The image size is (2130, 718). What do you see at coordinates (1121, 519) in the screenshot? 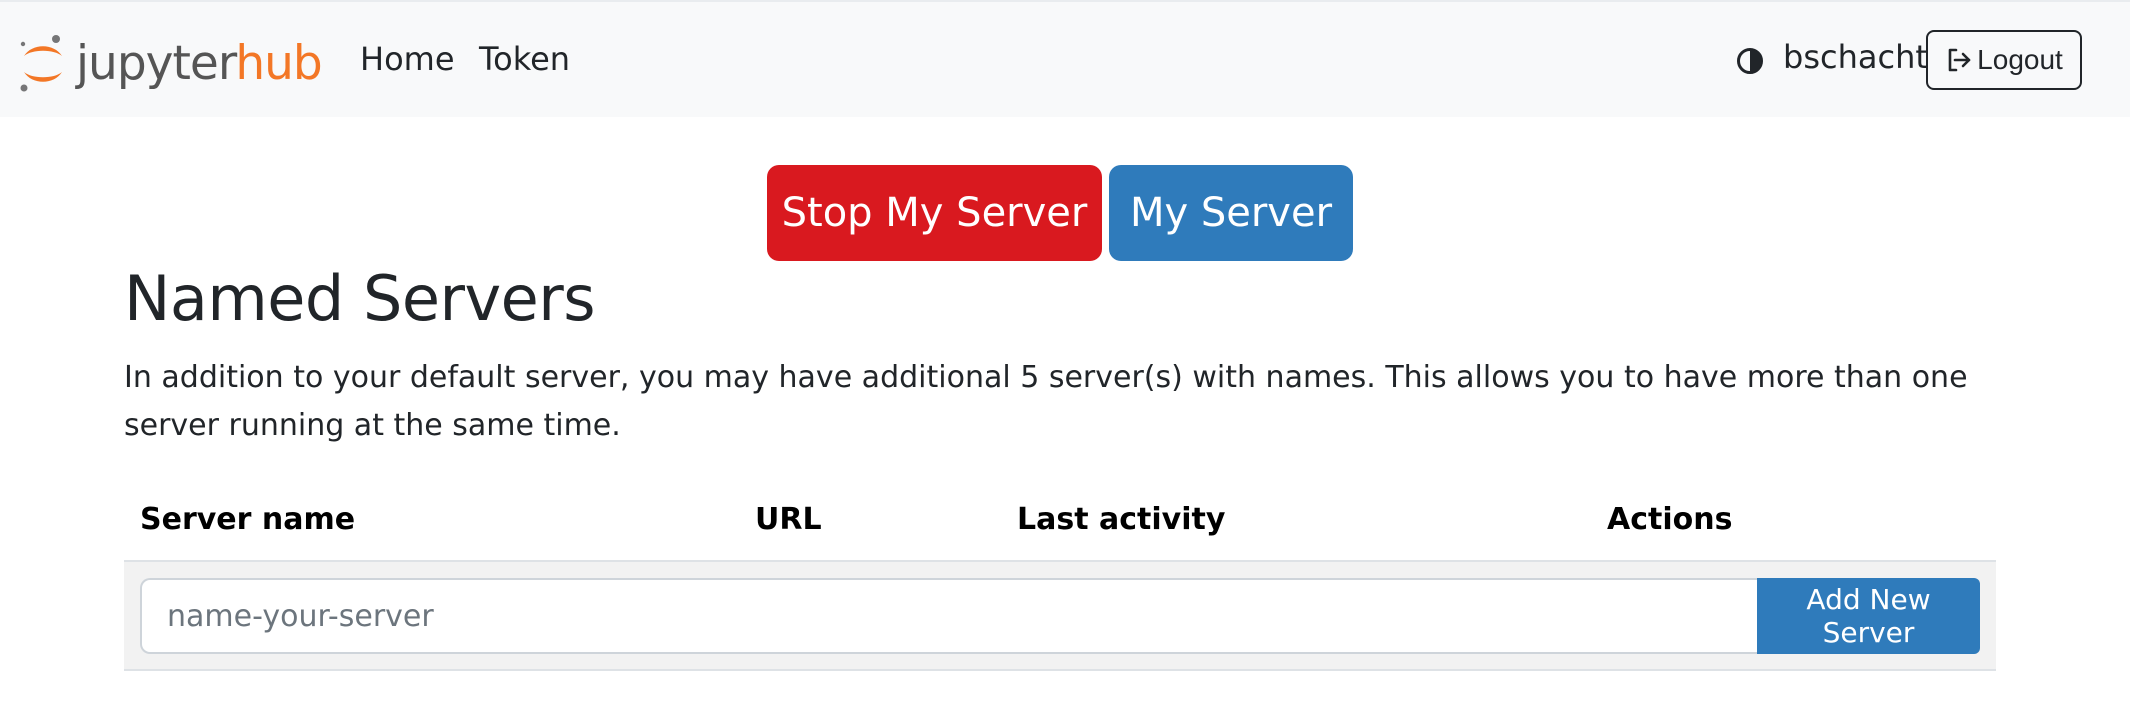
I see `column-header-last-activity: Last activity` at bounding box center [1121, 519].